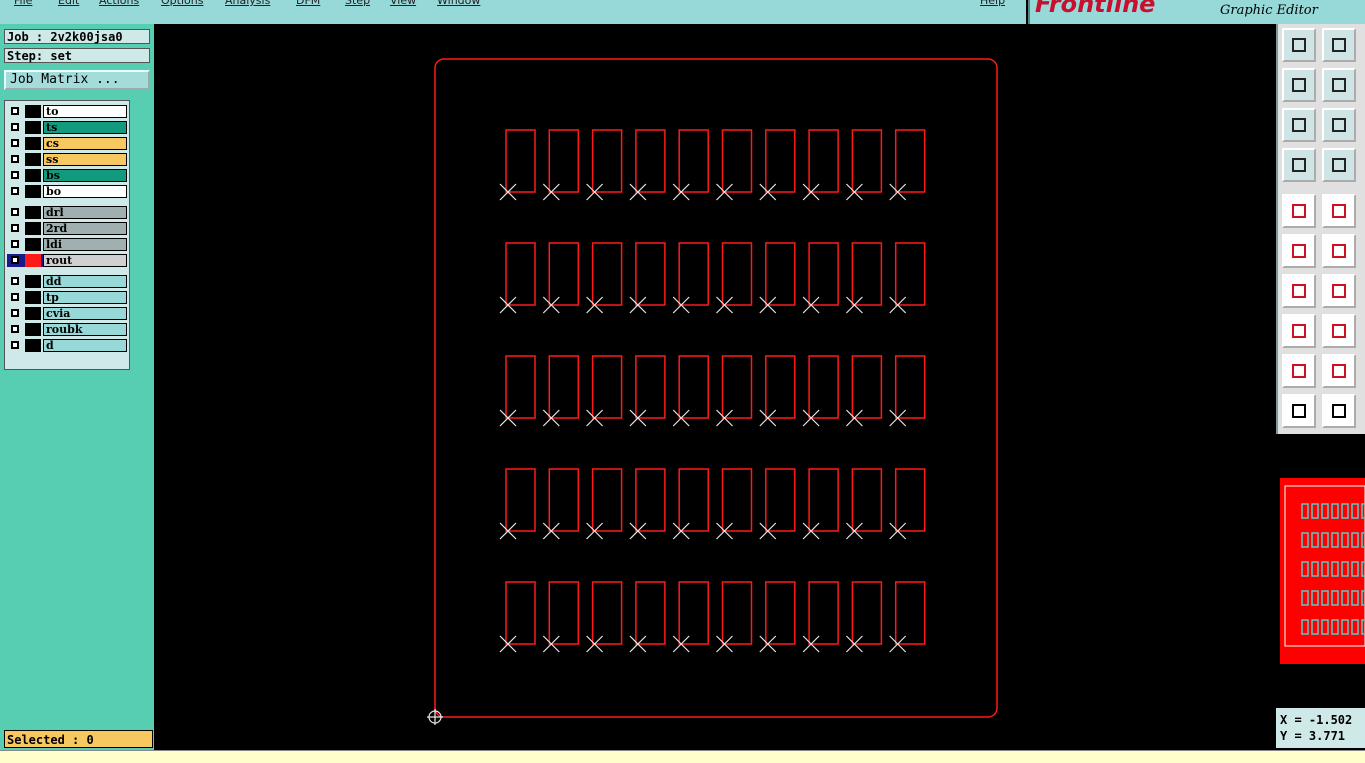  Describe the element at coordinates (67, 297) in the screenshot. I see `layer-row-tp: tp` at that location.